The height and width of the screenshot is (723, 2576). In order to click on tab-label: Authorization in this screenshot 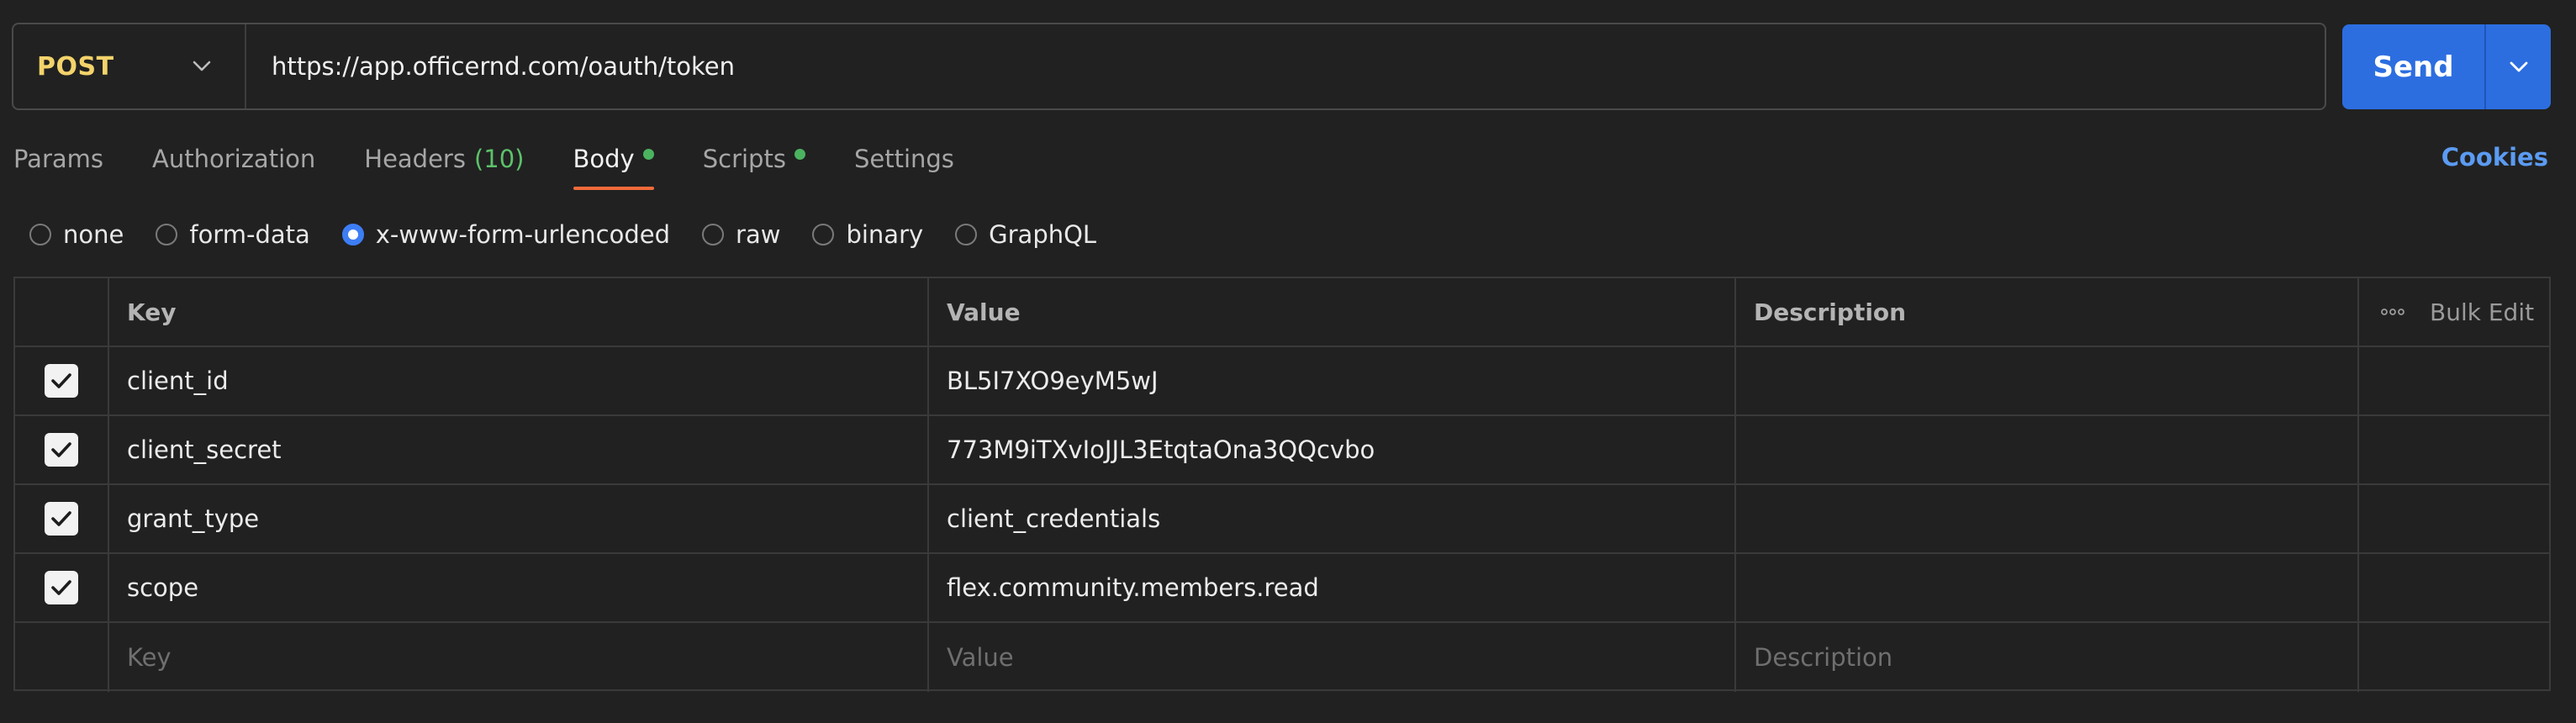, I will do `click(234, 159)`.